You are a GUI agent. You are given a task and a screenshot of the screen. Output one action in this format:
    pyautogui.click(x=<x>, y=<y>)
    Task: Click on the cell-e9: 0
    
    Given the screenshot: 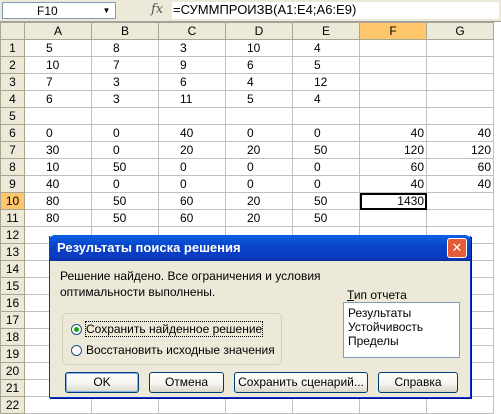 What is the action you would take?
    pyautogui.click(x=326, y=184)
    